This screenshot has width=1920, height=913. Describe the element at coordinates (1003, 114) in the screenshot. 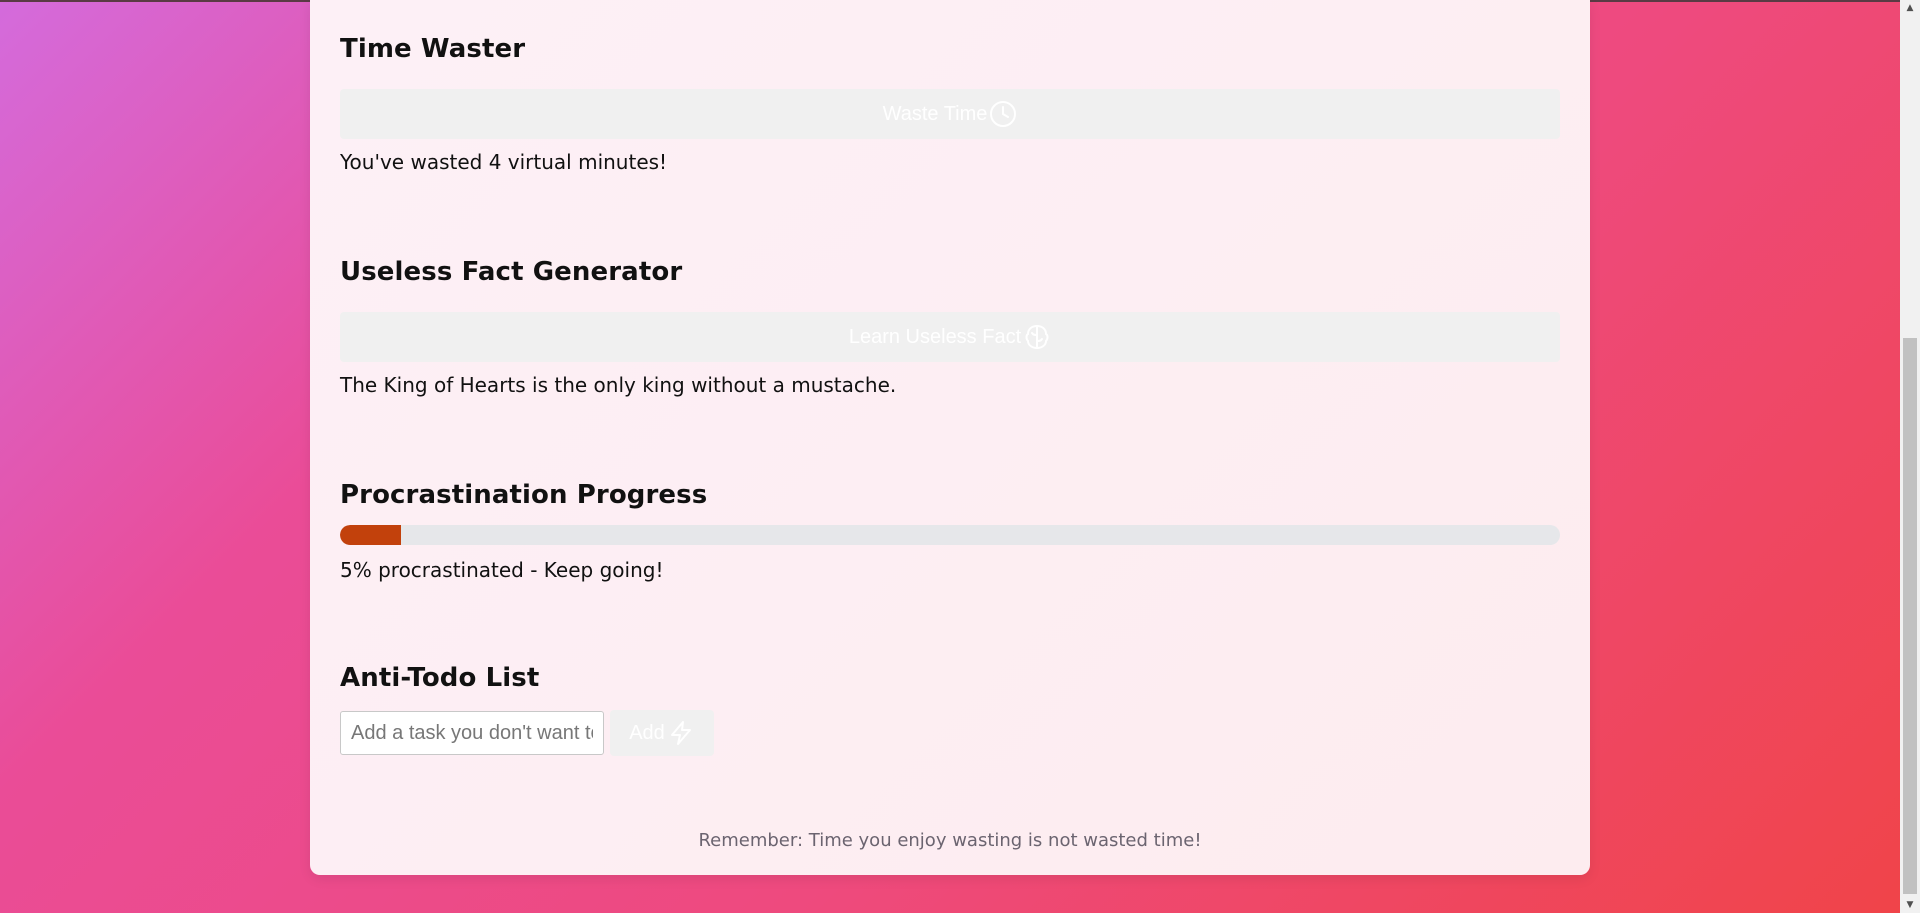

I see `clock-icon` at that location.